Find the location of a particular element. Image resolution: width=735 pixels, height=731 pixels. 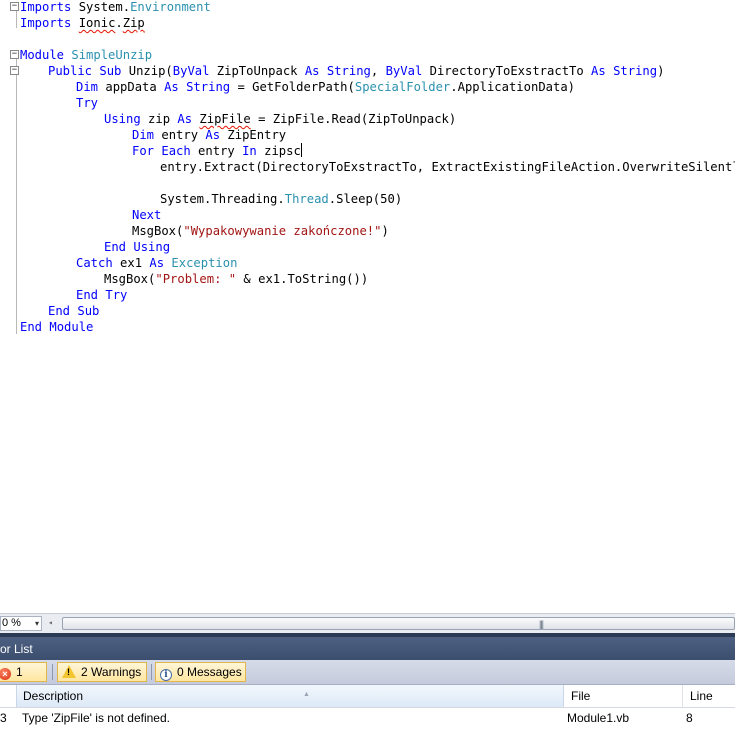

error-squiggle-text: Zip is located at coordinates (134, 23).